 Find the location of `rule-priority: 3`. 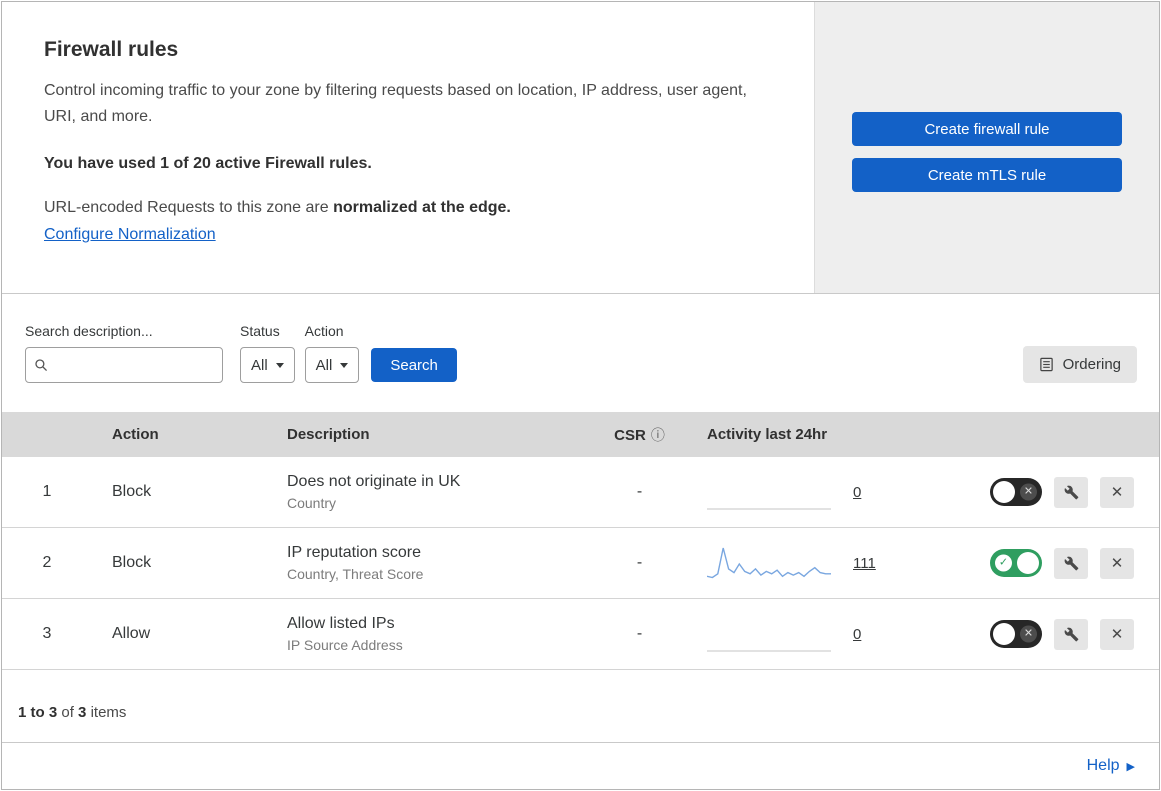

rule-priority: 3 is located at coordinates (47, 633).